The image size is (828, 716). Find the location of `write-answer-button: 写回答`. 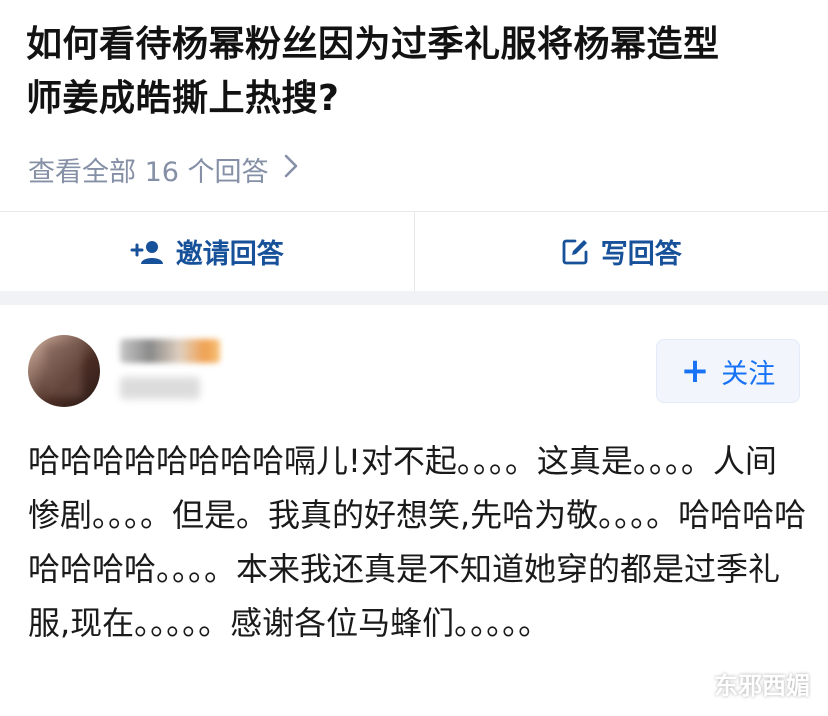

write-answer-button: 写回答 is located at coordinates (620, 251).